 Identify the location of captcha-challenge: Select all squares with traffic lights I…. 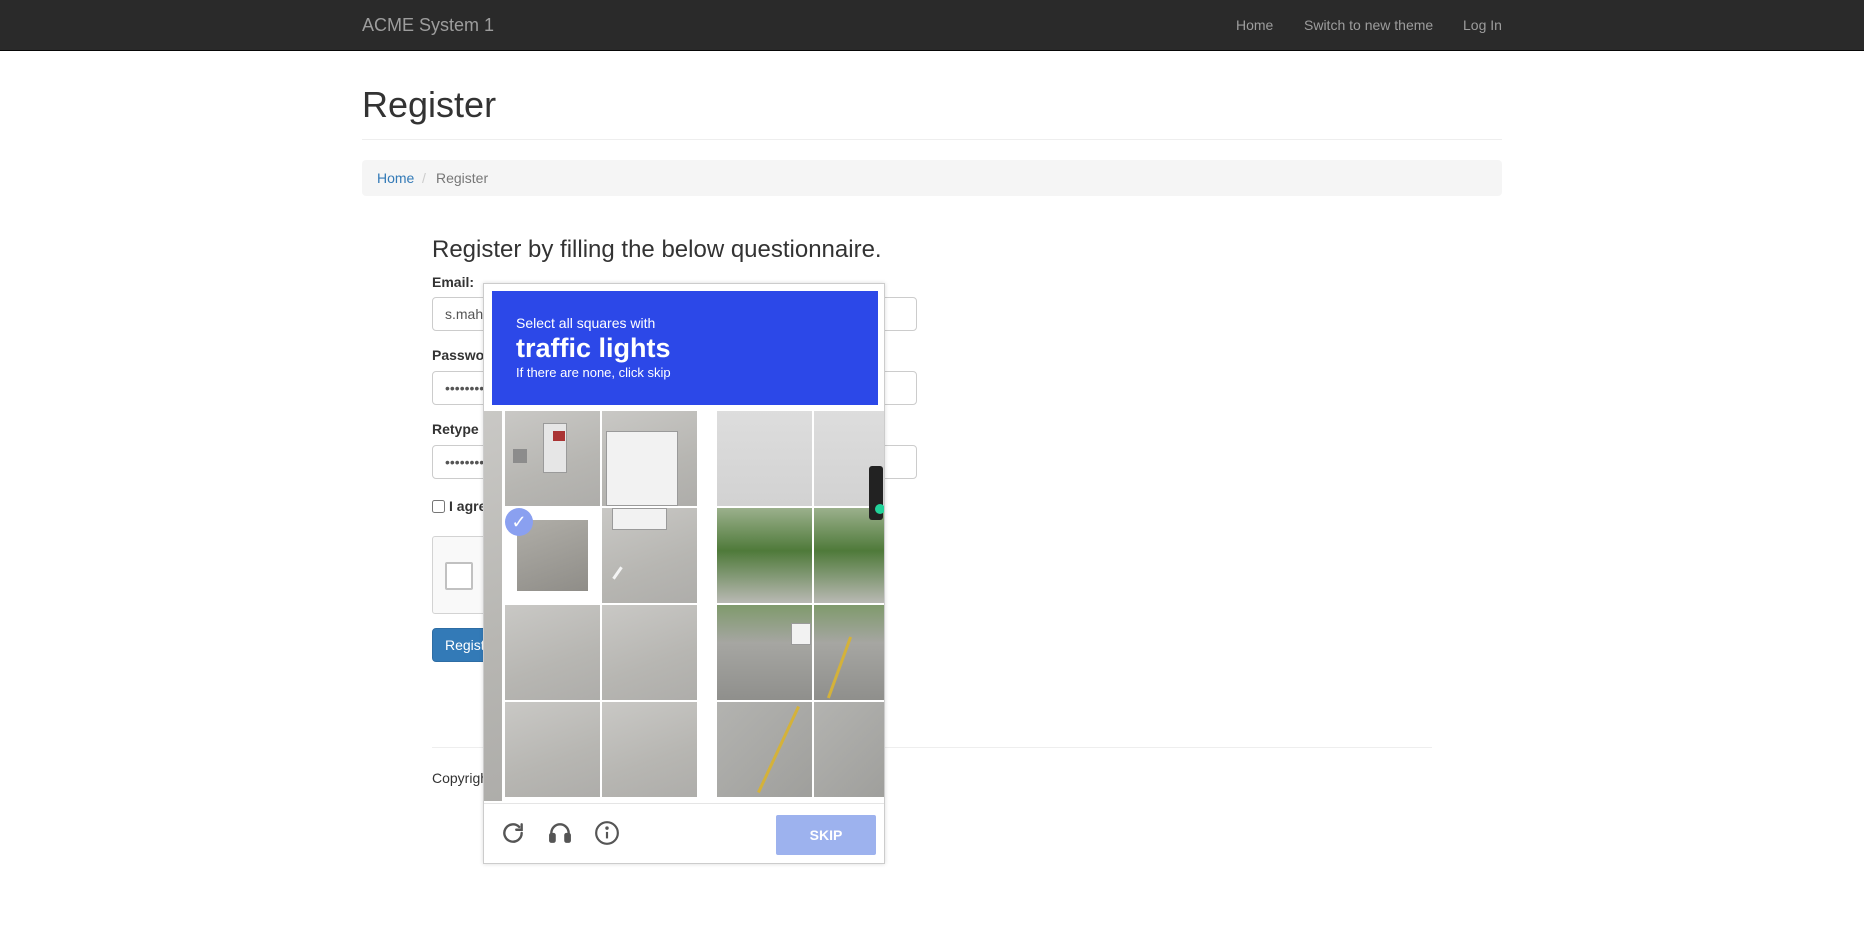
(684, 573).